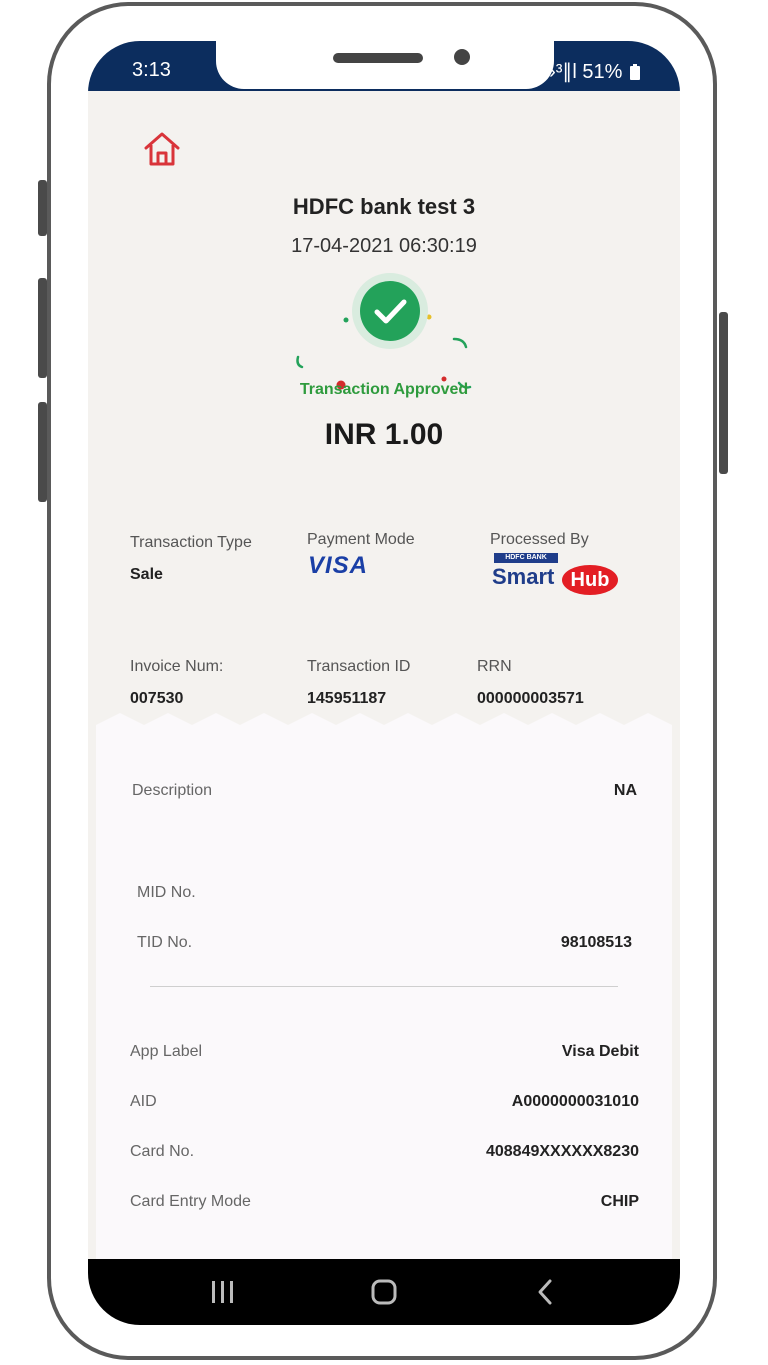  Describe the element at coordinates (619, 1201) in the screenshot. I see `card-entry-mode-value: CHIP` at that location.